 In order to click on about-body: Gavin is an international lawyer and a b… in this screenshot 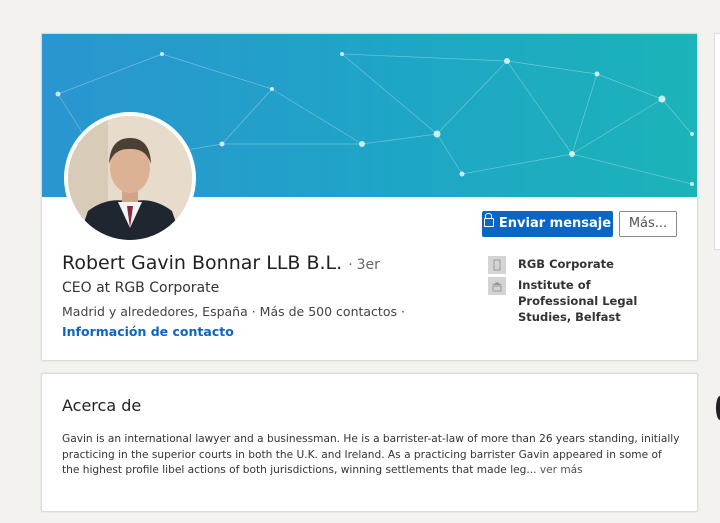, I will do `click(371, 454)`.